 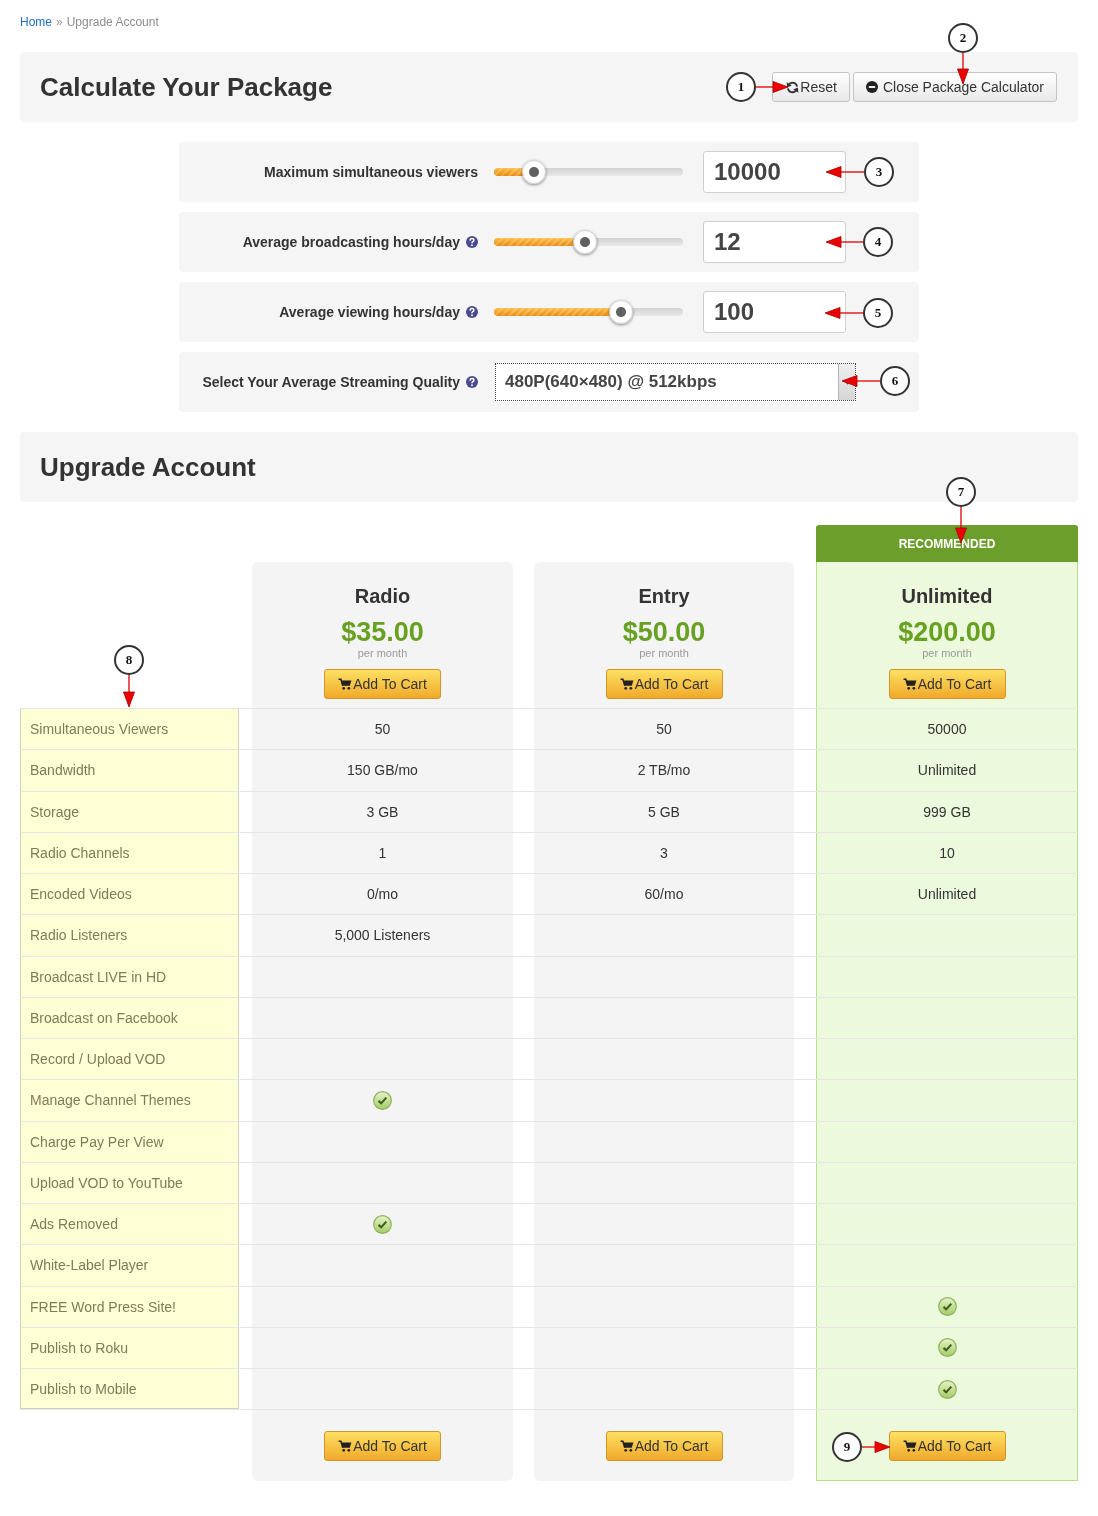 I want to click on plan-price: $50.00, so click(x=664, y=632).